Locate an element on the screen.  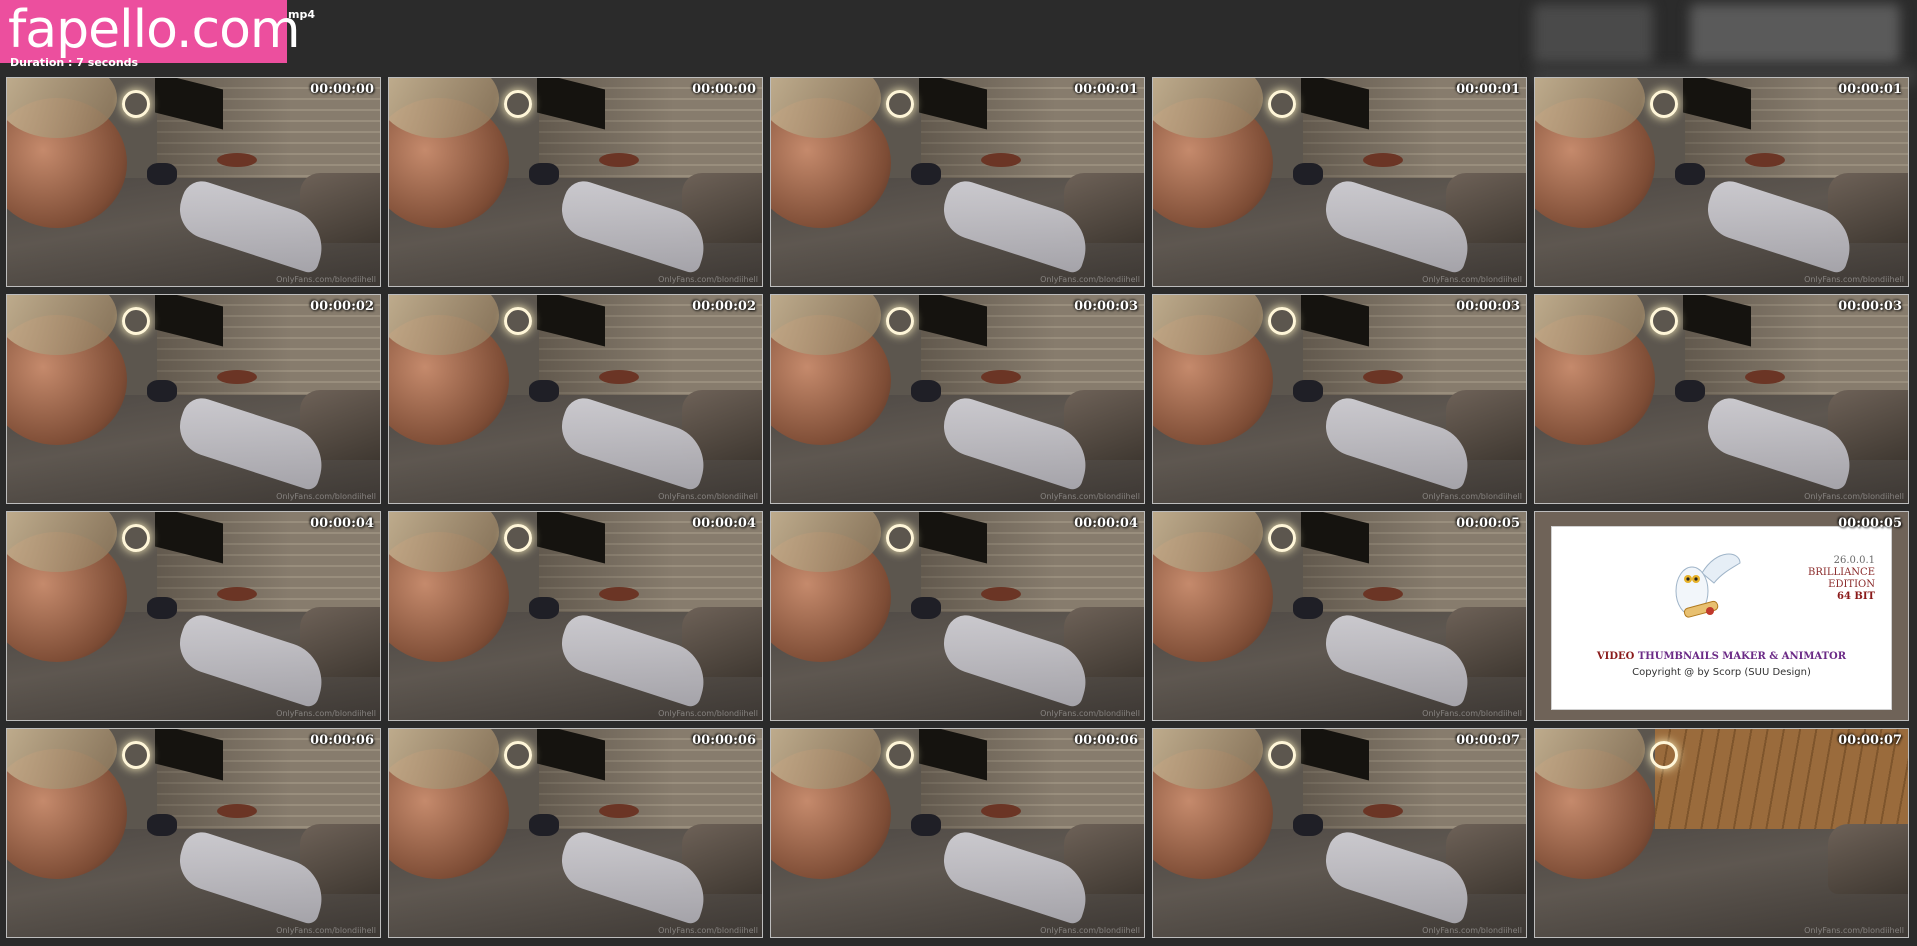
program-title-rest: THUMBNAILS MAKER & ANIMATOR is located at coordinates (1742, 656).